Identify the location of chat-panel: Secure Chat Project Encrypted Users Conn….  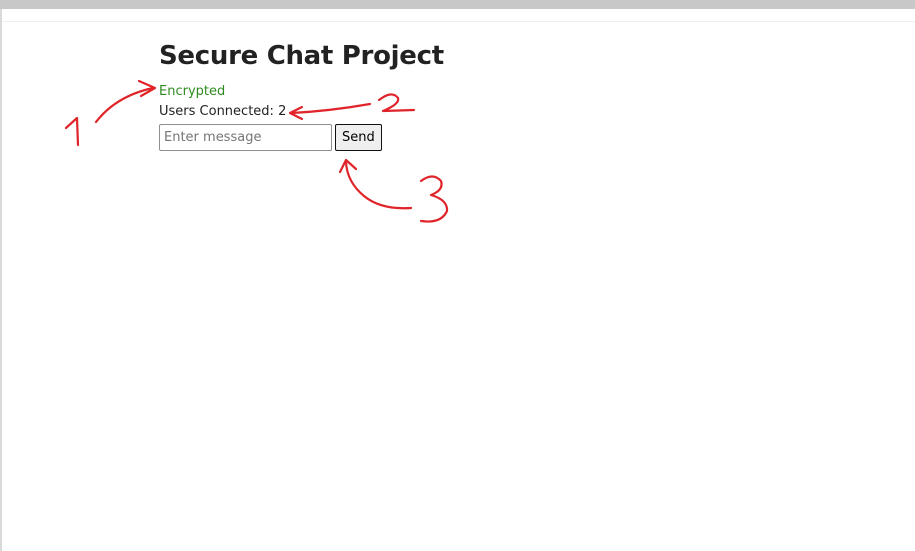
(301, 95).